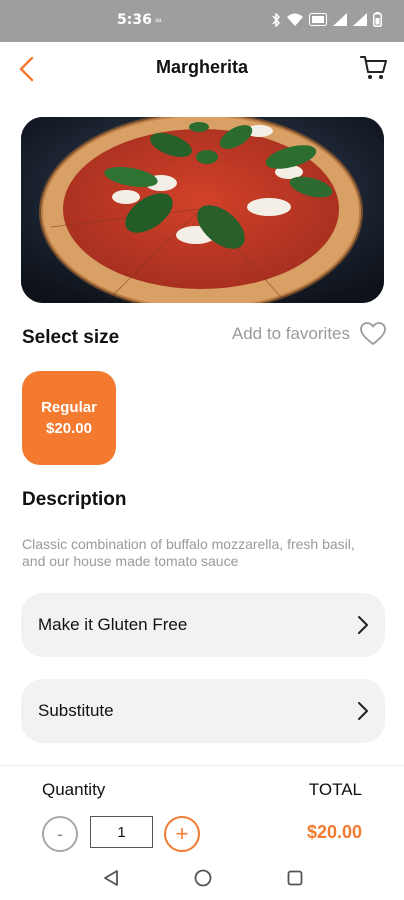 The image size is (404, 900). I want to click on favorites-label: Add to favorites, so click(290, 333).